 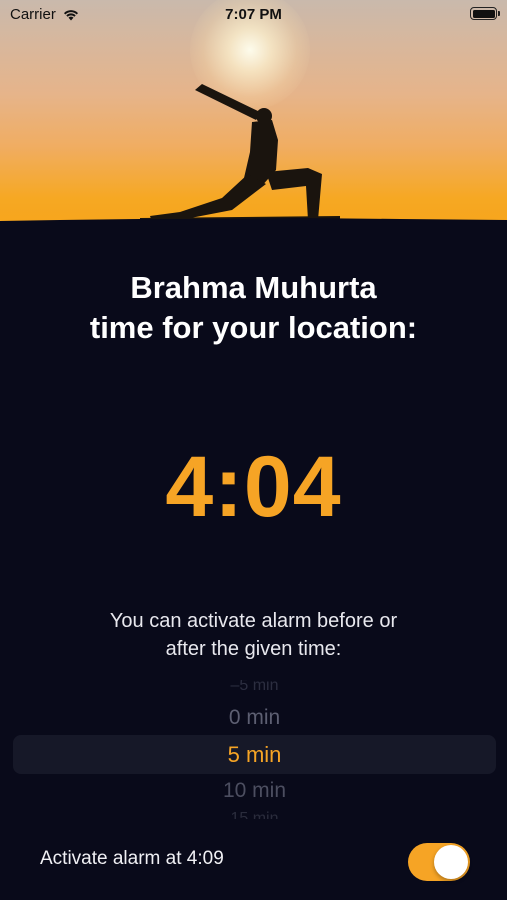 What do you see at coordinates (240, 154) in the screenshot?
I see `yoga-silhouette-icon` at bounding box center [240, 154].